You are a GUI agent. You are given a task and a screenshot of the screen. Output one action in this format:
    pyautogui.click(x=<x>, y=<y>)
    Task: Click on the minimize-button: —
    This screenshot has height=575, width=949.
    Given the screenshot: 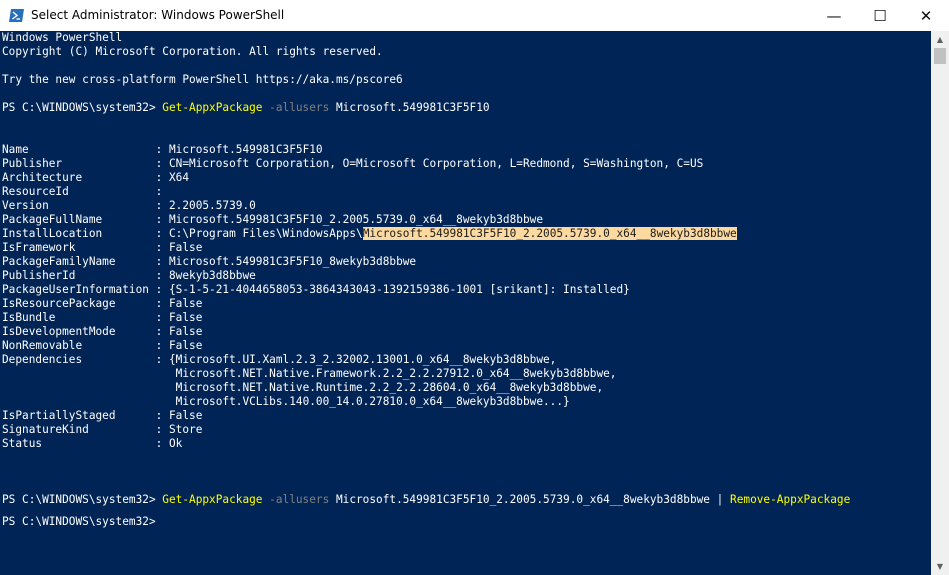 What is the action you would take?
    pyautogui.click(x=834, y=15)
    